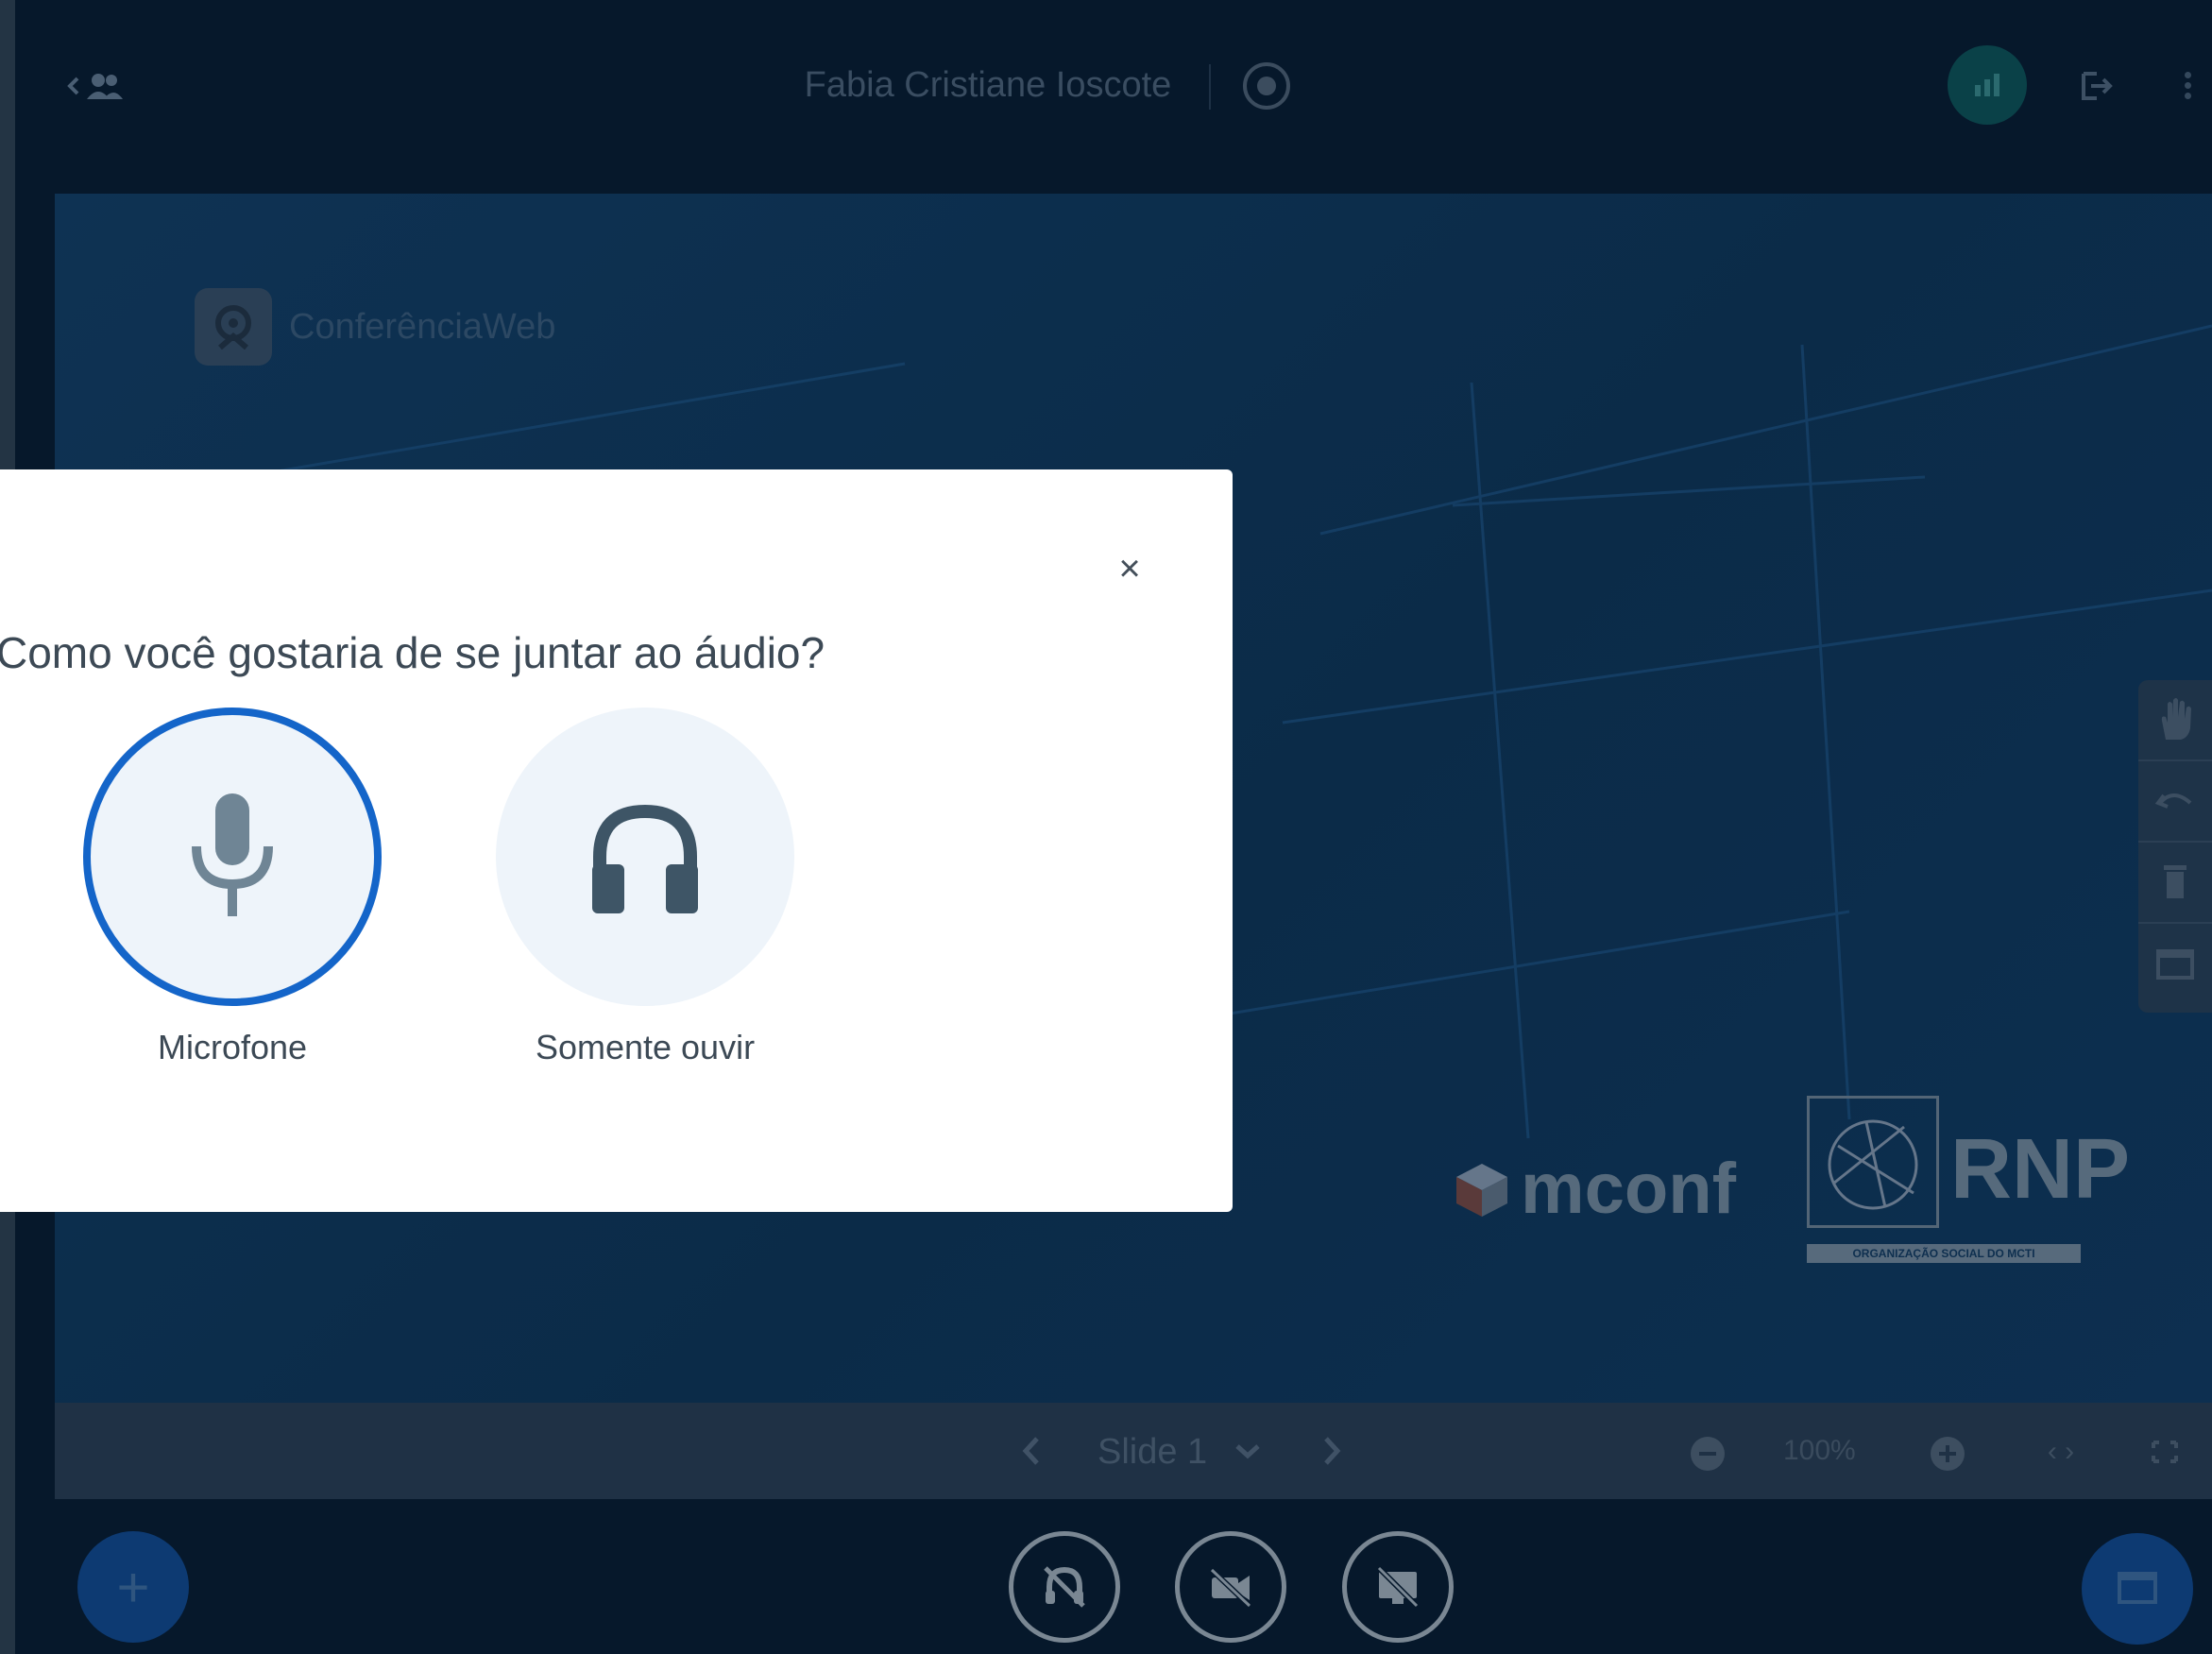 This screenshot has height=1654, width=2212. Describe the element at coordinates (233, 327) in the screenshot. I see `webcam-logo-icon` at that location.